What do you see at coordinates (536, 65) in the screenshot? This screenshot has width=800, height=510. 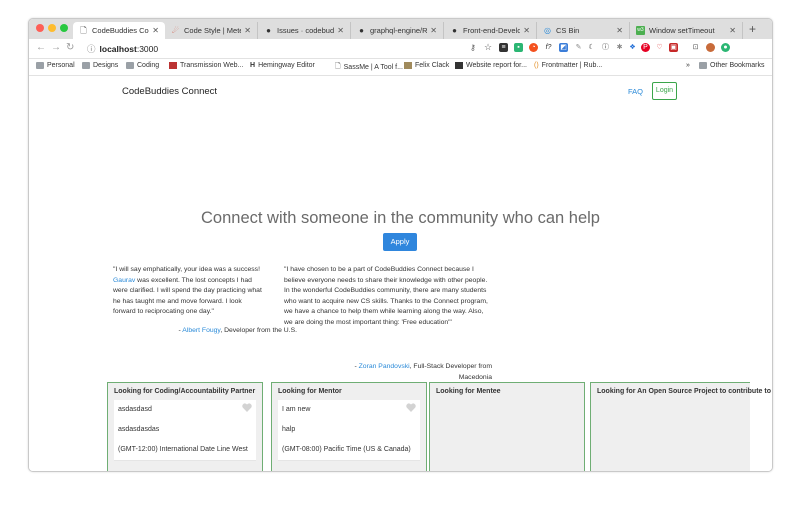 I see `frontmatter-icon: ()` at bounding box center [536, 65].